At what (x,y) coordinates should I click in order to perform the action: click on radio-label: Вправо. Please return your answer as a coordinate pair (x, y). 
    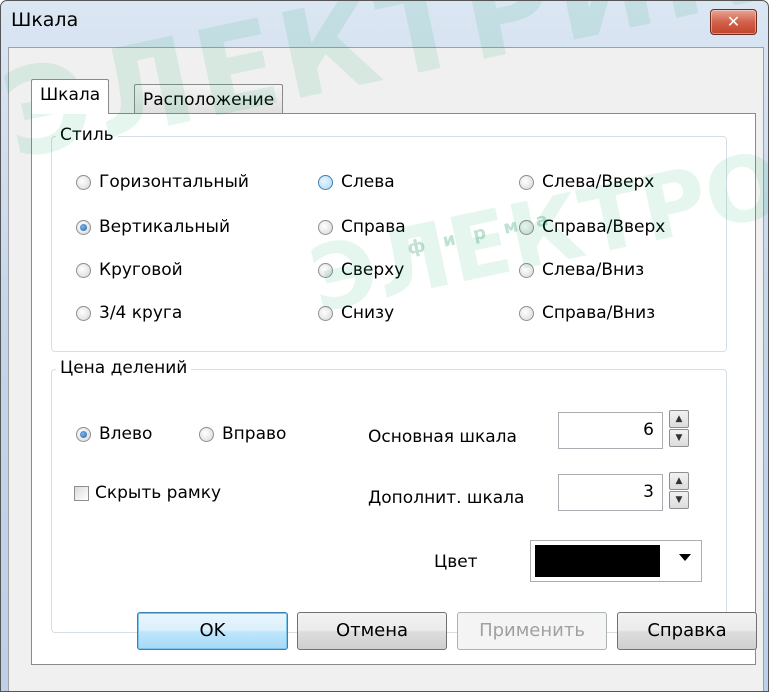
    Looking at the image, I should click on (254, 434).